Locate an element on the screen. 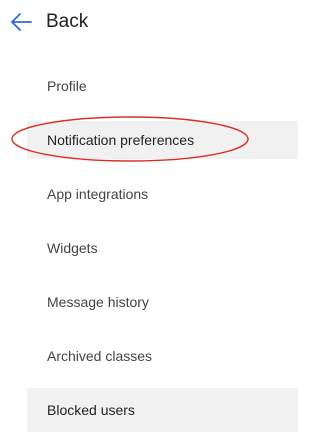 Image resolution: width=320 pixels, height=432 pixels. menu-item-archived-classes: Archived classes is located at coordinates (149, 356).